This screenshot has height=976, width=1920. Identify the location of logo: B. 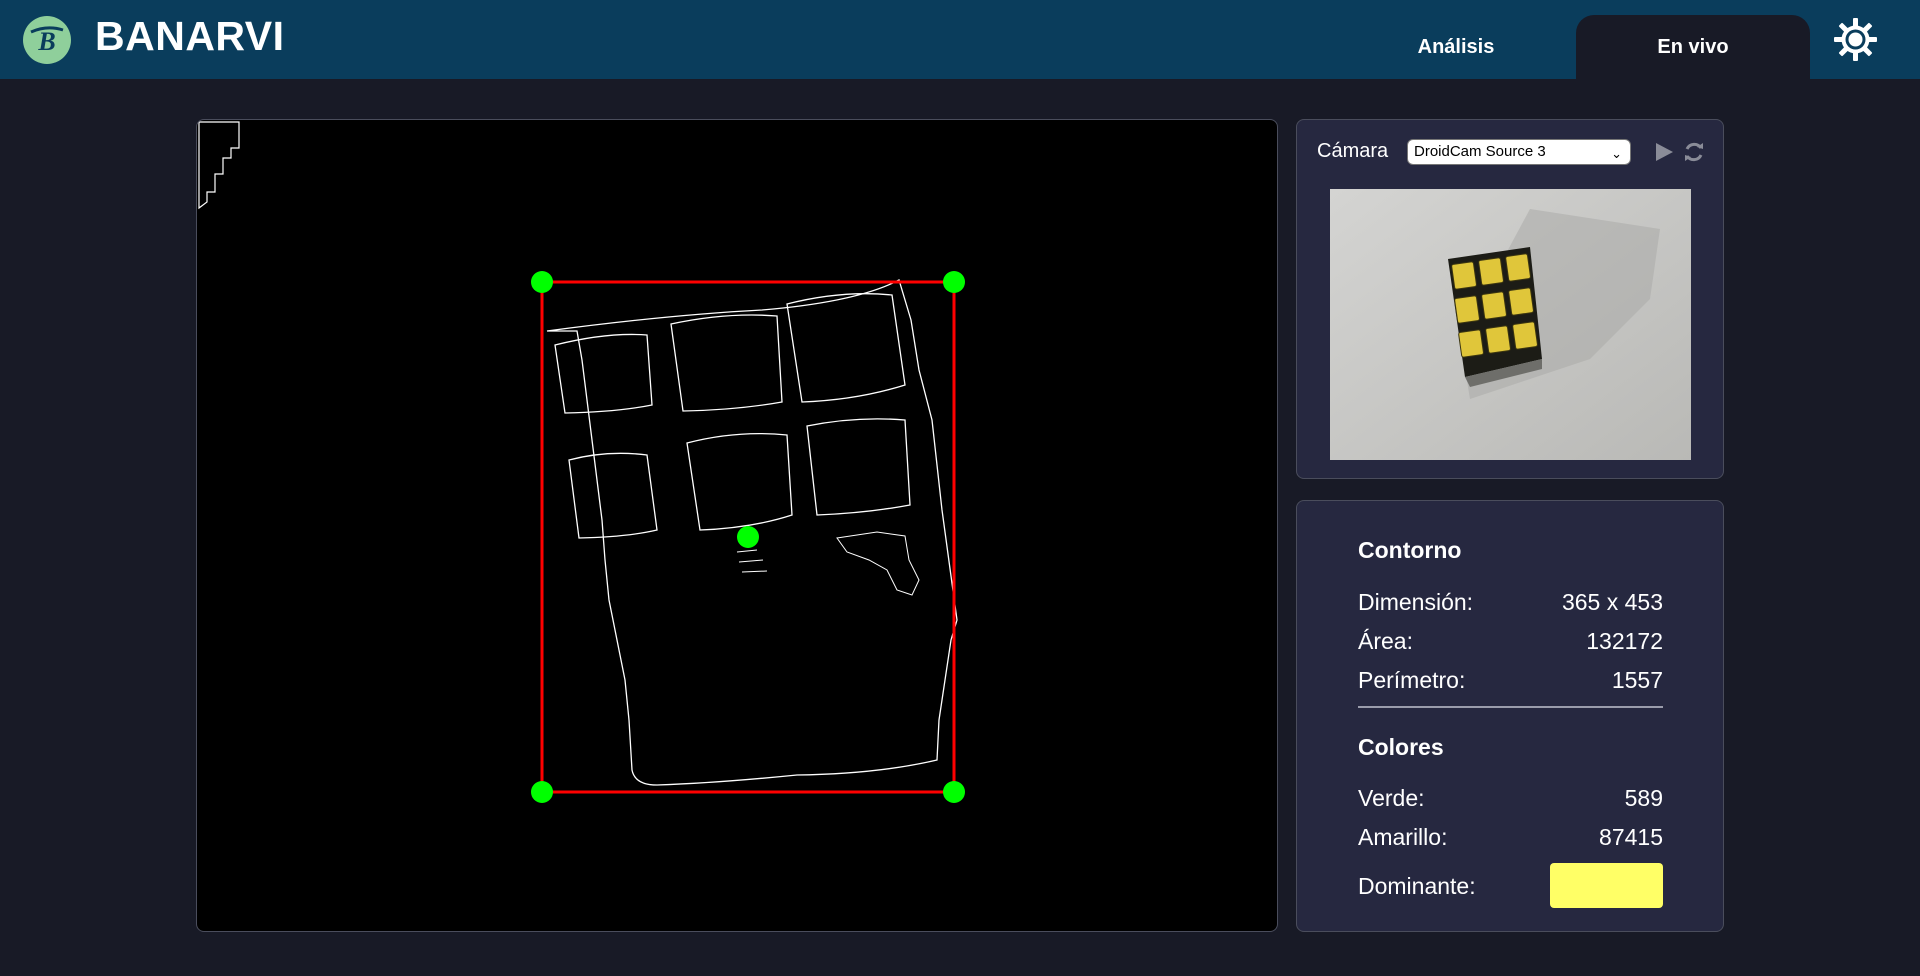
(47, 40).